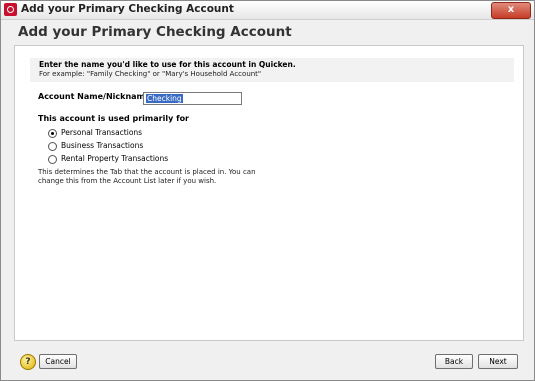  What do you see at coordinates (155, 32) in the screenshot?
I see `page-title: Add your Primary Checking Account` at bounding box center [155, 32].